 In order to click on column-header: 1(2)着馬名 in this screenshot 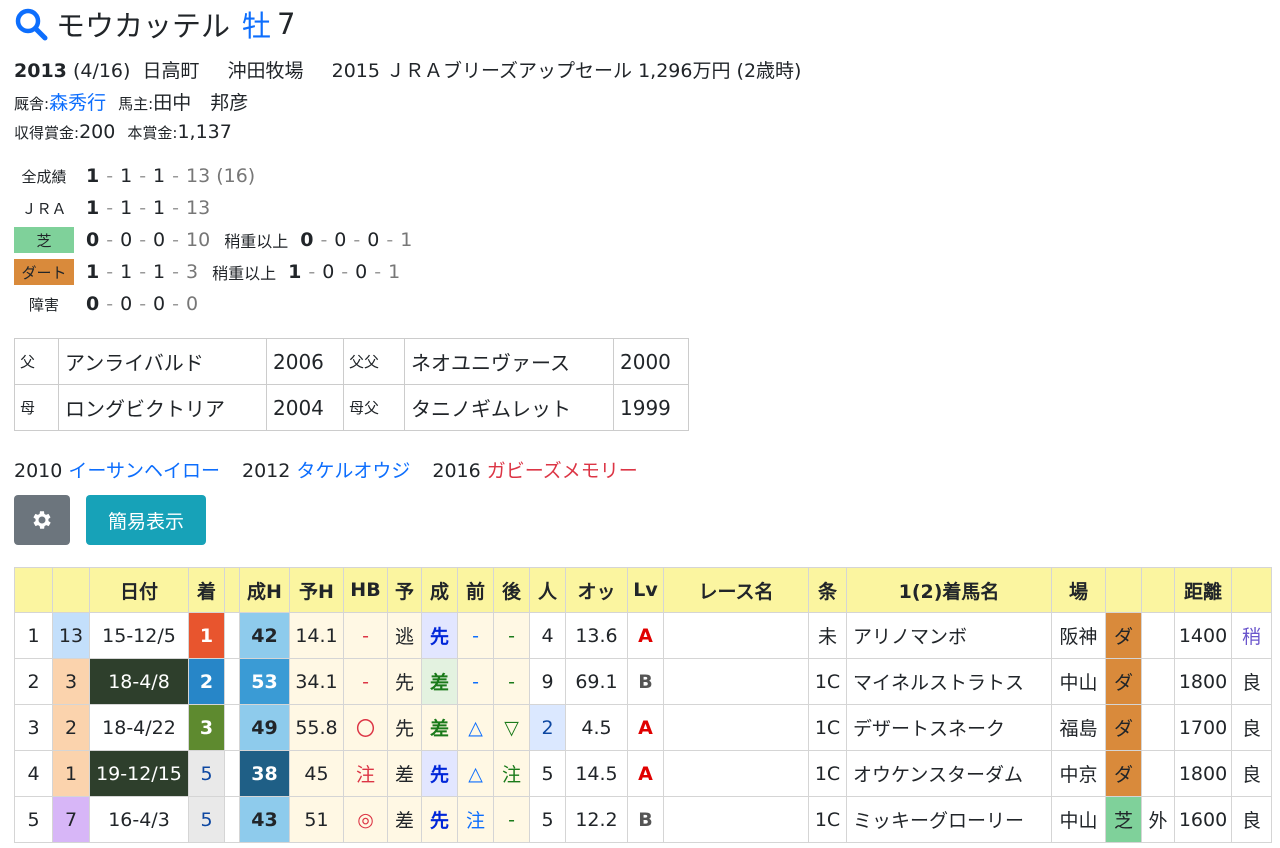, I will do `click(949, 590)`.